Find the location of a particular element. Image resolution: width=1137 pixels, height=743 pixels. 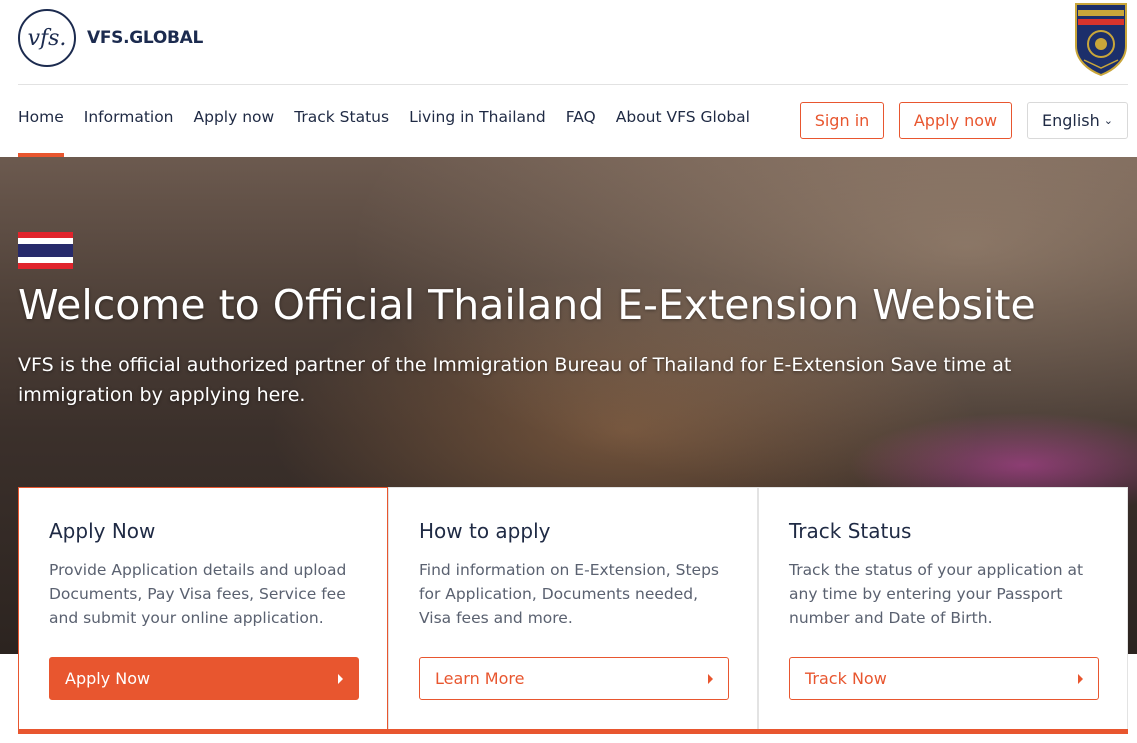

card-title: How to apply is located at coordinates (485, 531).